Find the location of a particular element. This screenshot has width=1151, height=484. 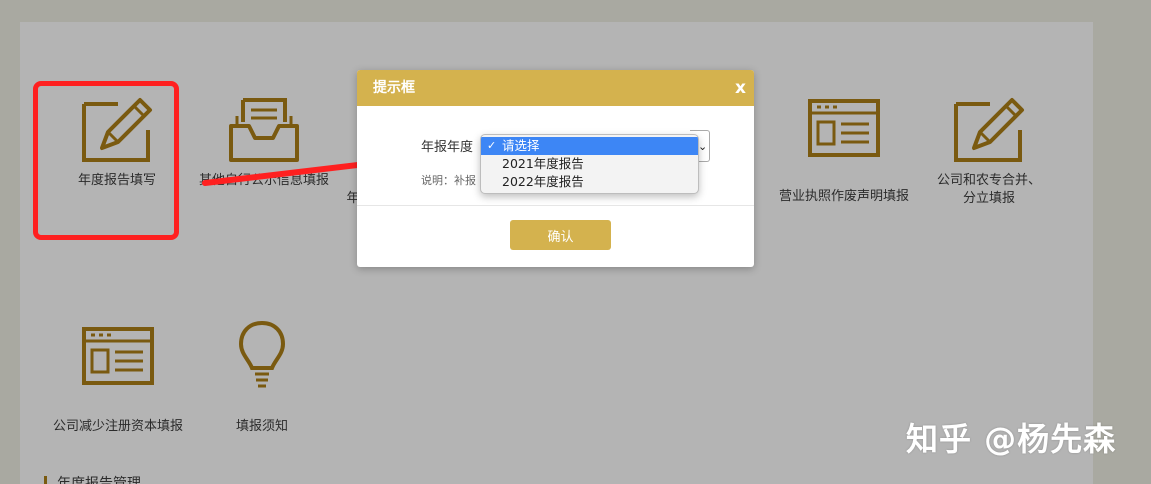

dialog-header: 提示框 x is located at coordinates (555, 88).